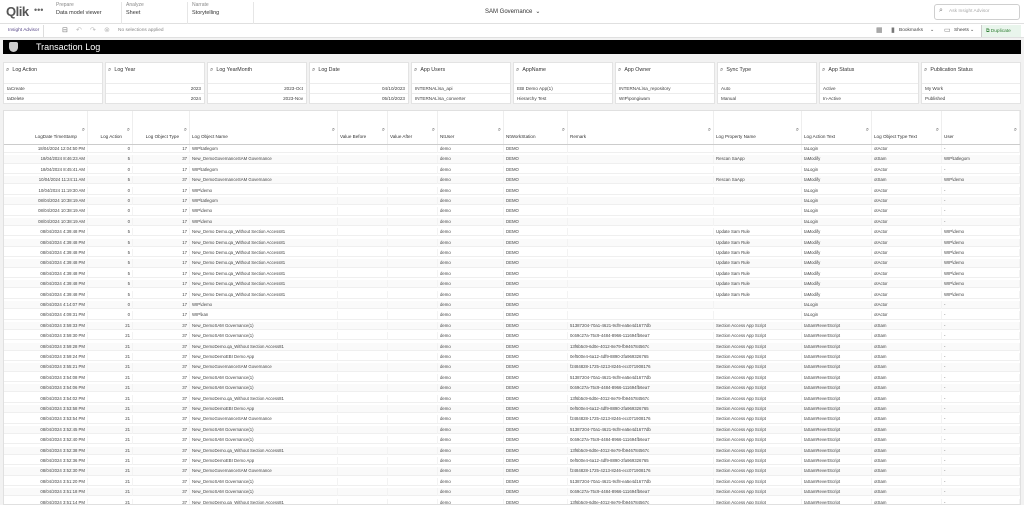  I want to click on column-header: NtWorkStation ⌕, so click(536, 127).